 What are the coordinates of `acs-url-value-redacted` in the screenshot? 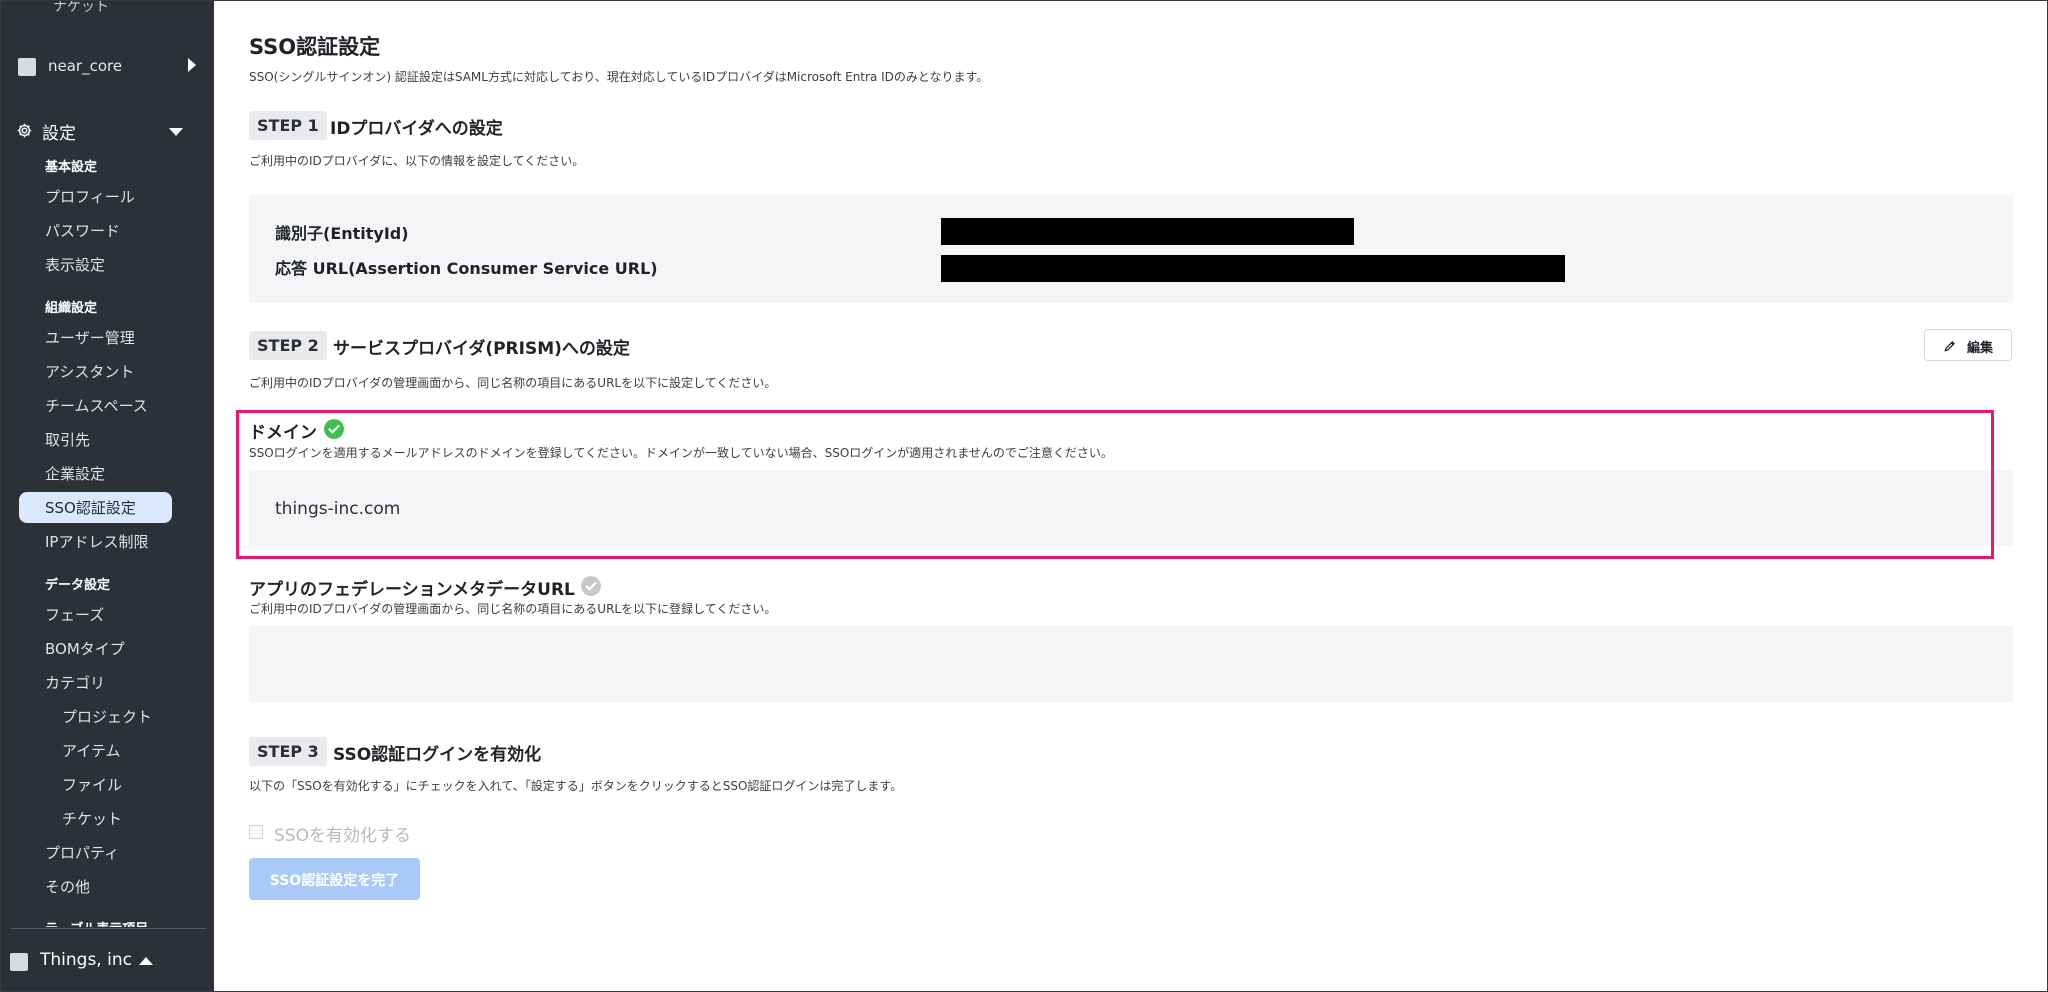 It's located at (1253, 268).